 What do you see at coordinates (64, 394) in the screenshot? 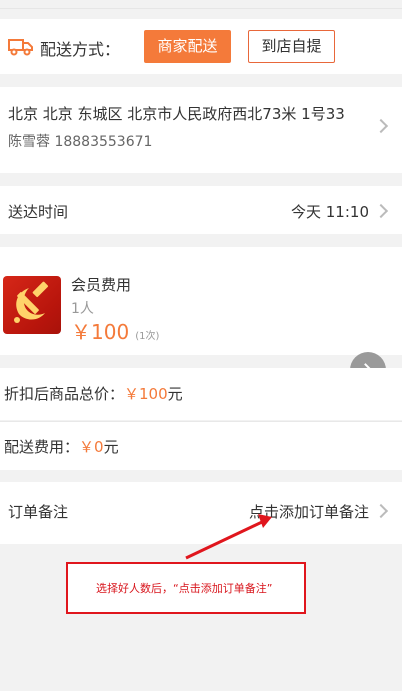
I see `discount-total-label: 折扣后商品总价：` at bounding box center [64, 394].